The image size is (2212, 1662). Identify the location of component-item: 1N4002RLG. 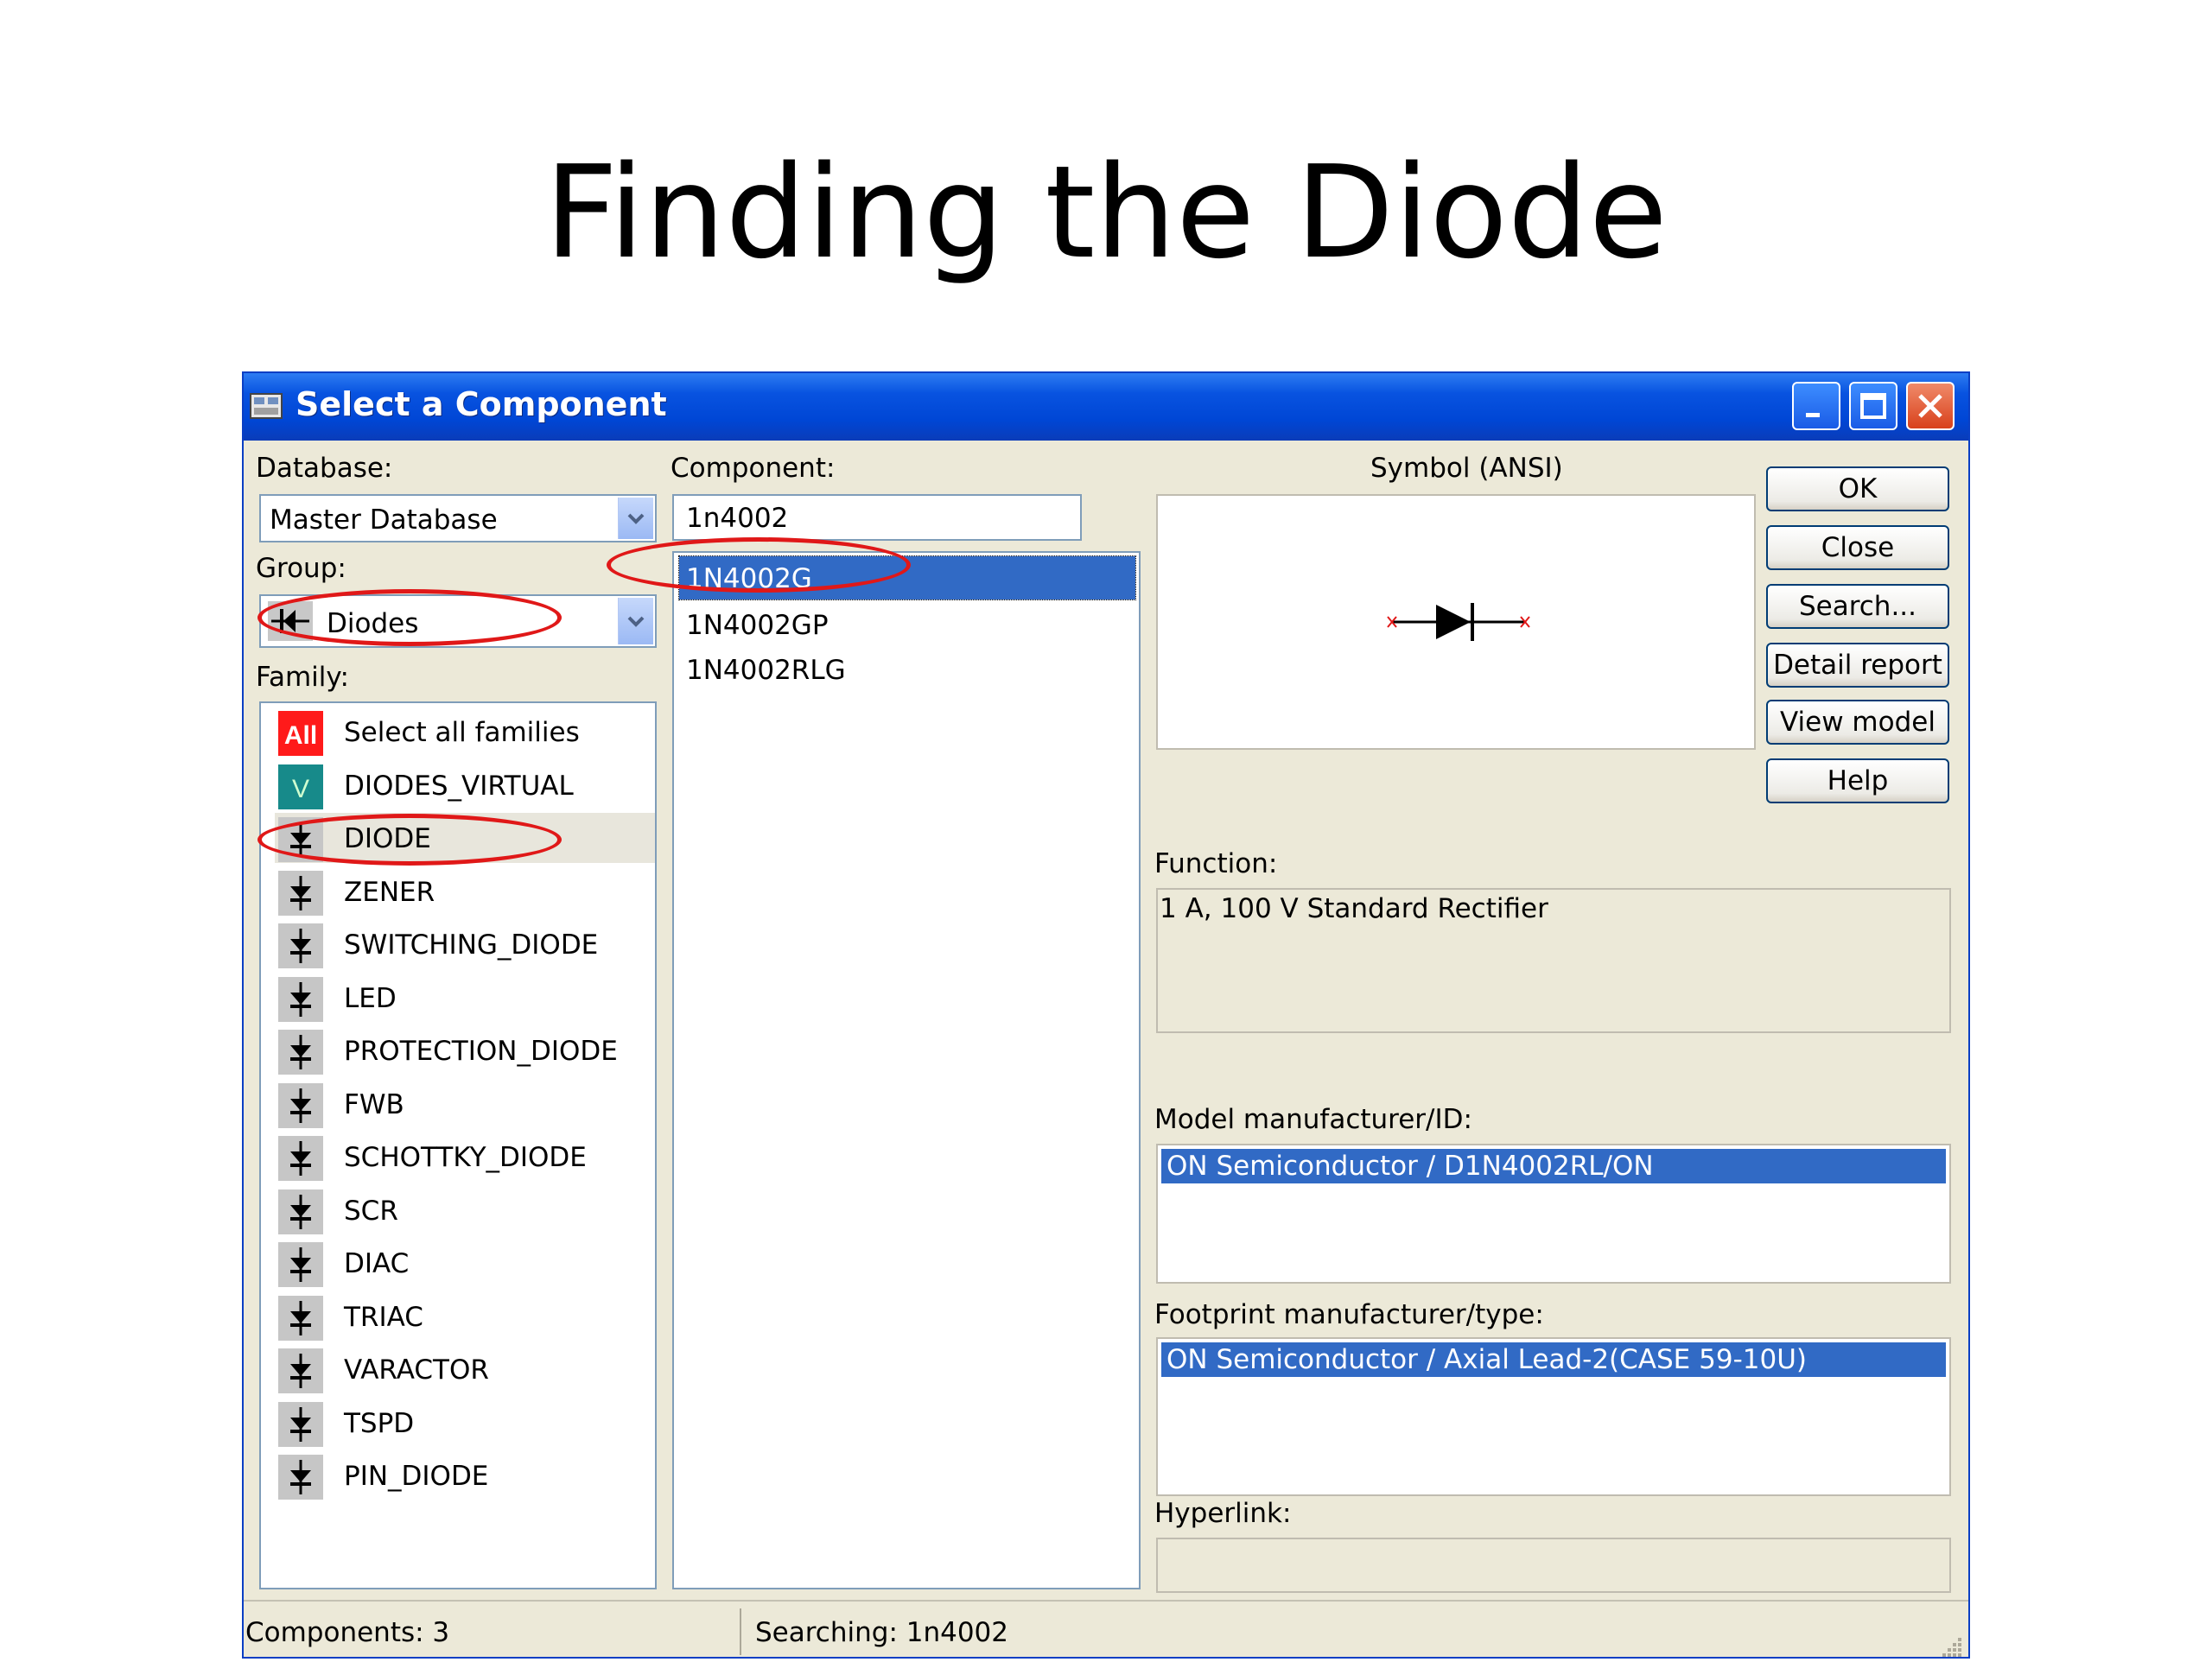
(907, 669).